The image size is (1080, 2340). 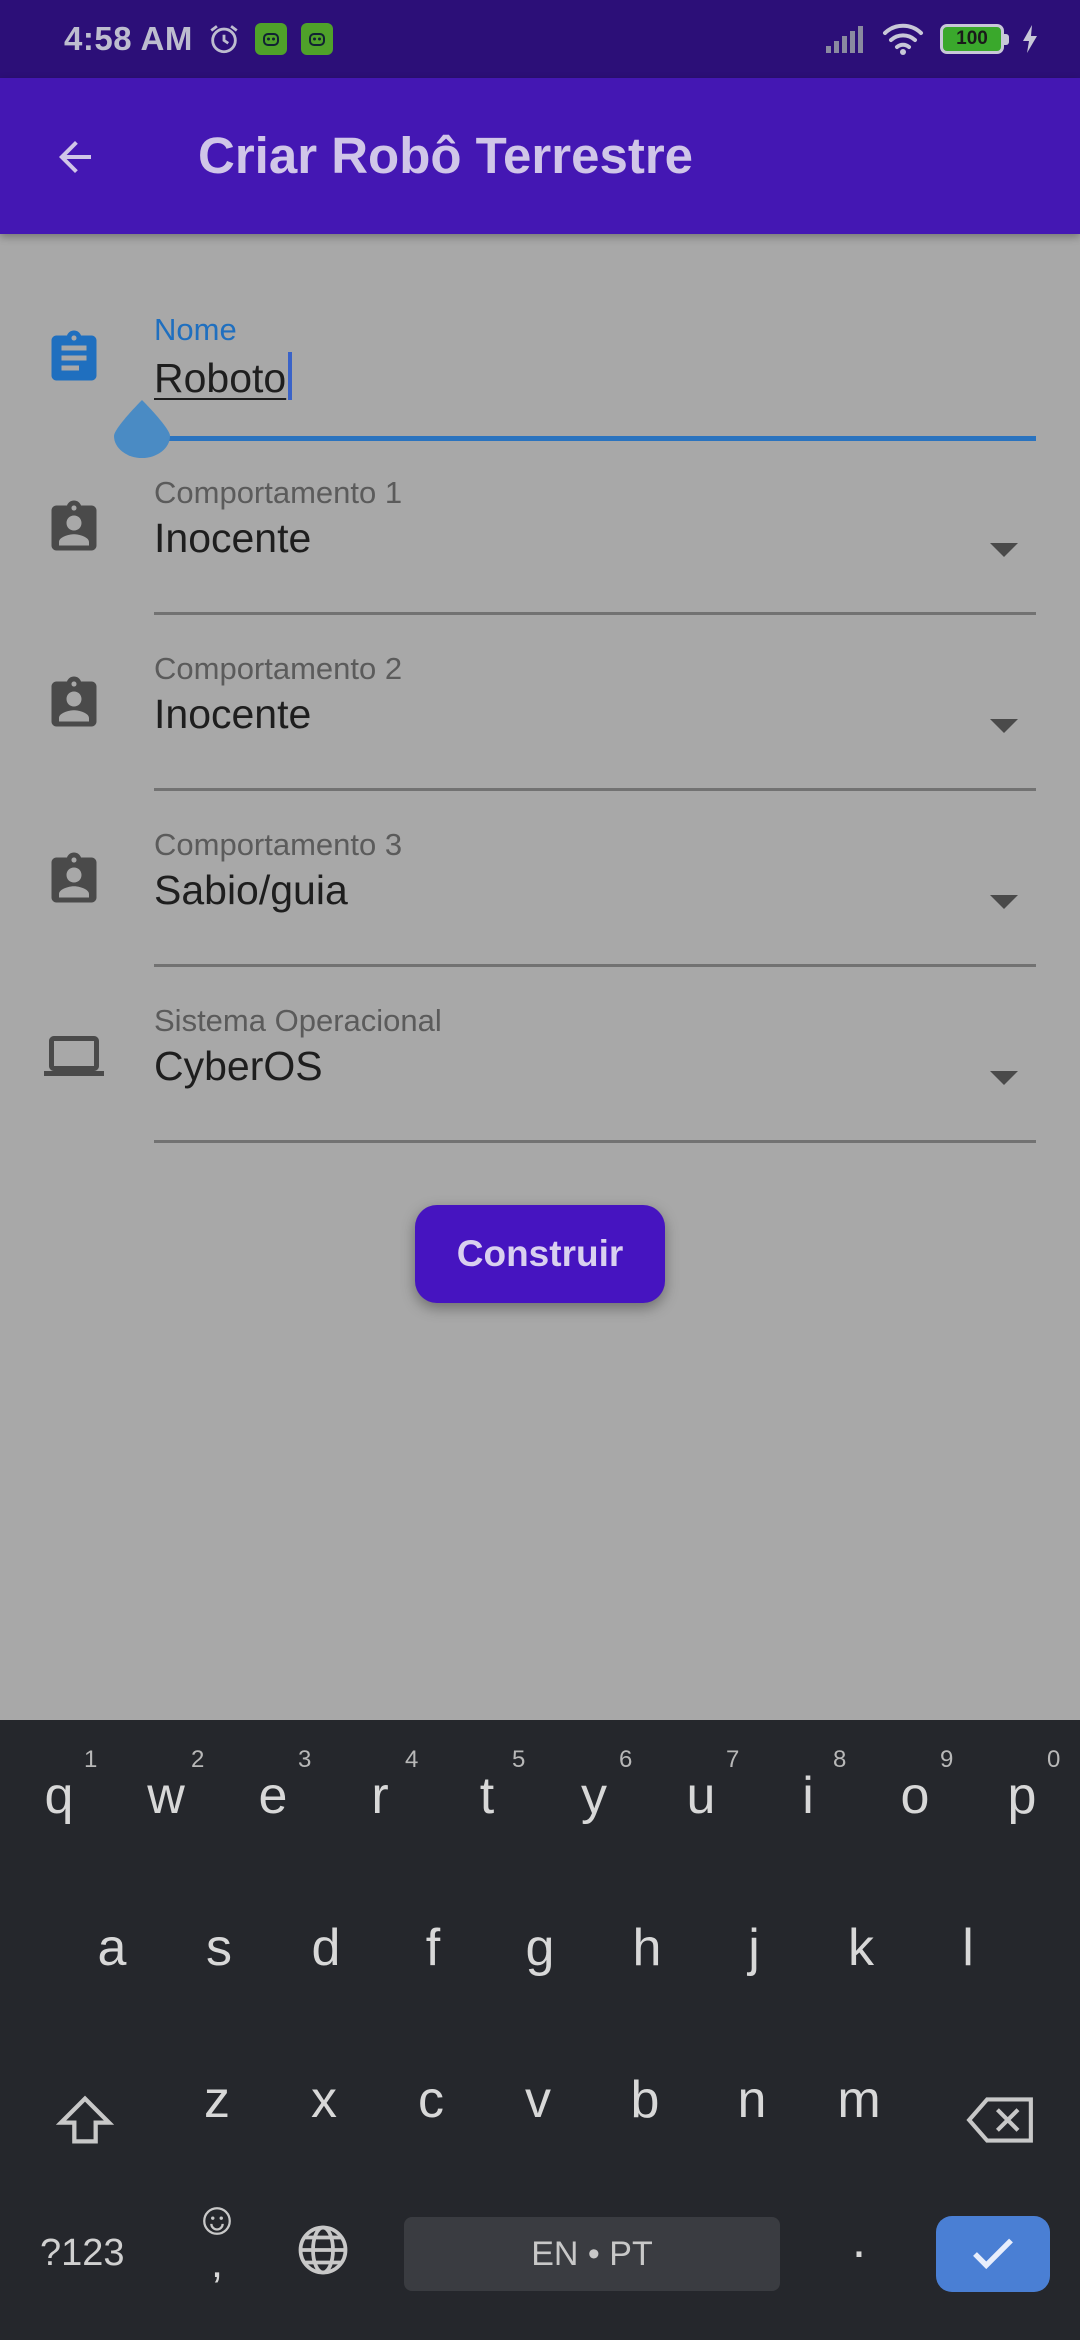 What do you see at coordinates (733, 1759) in the screenshot?
I see `key-hint: 7` at bounding box center [733, 1759].